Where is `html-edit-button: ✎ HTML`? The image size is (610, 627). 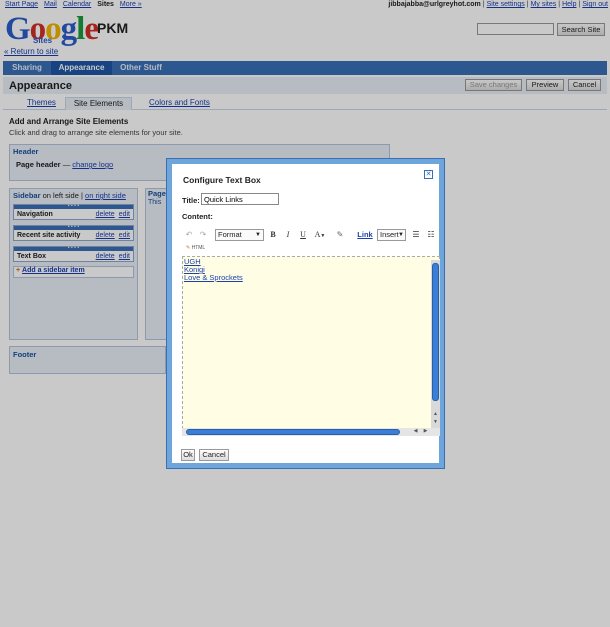 html-edit-button: ✎ HTML is located at coordinates (195, 248).